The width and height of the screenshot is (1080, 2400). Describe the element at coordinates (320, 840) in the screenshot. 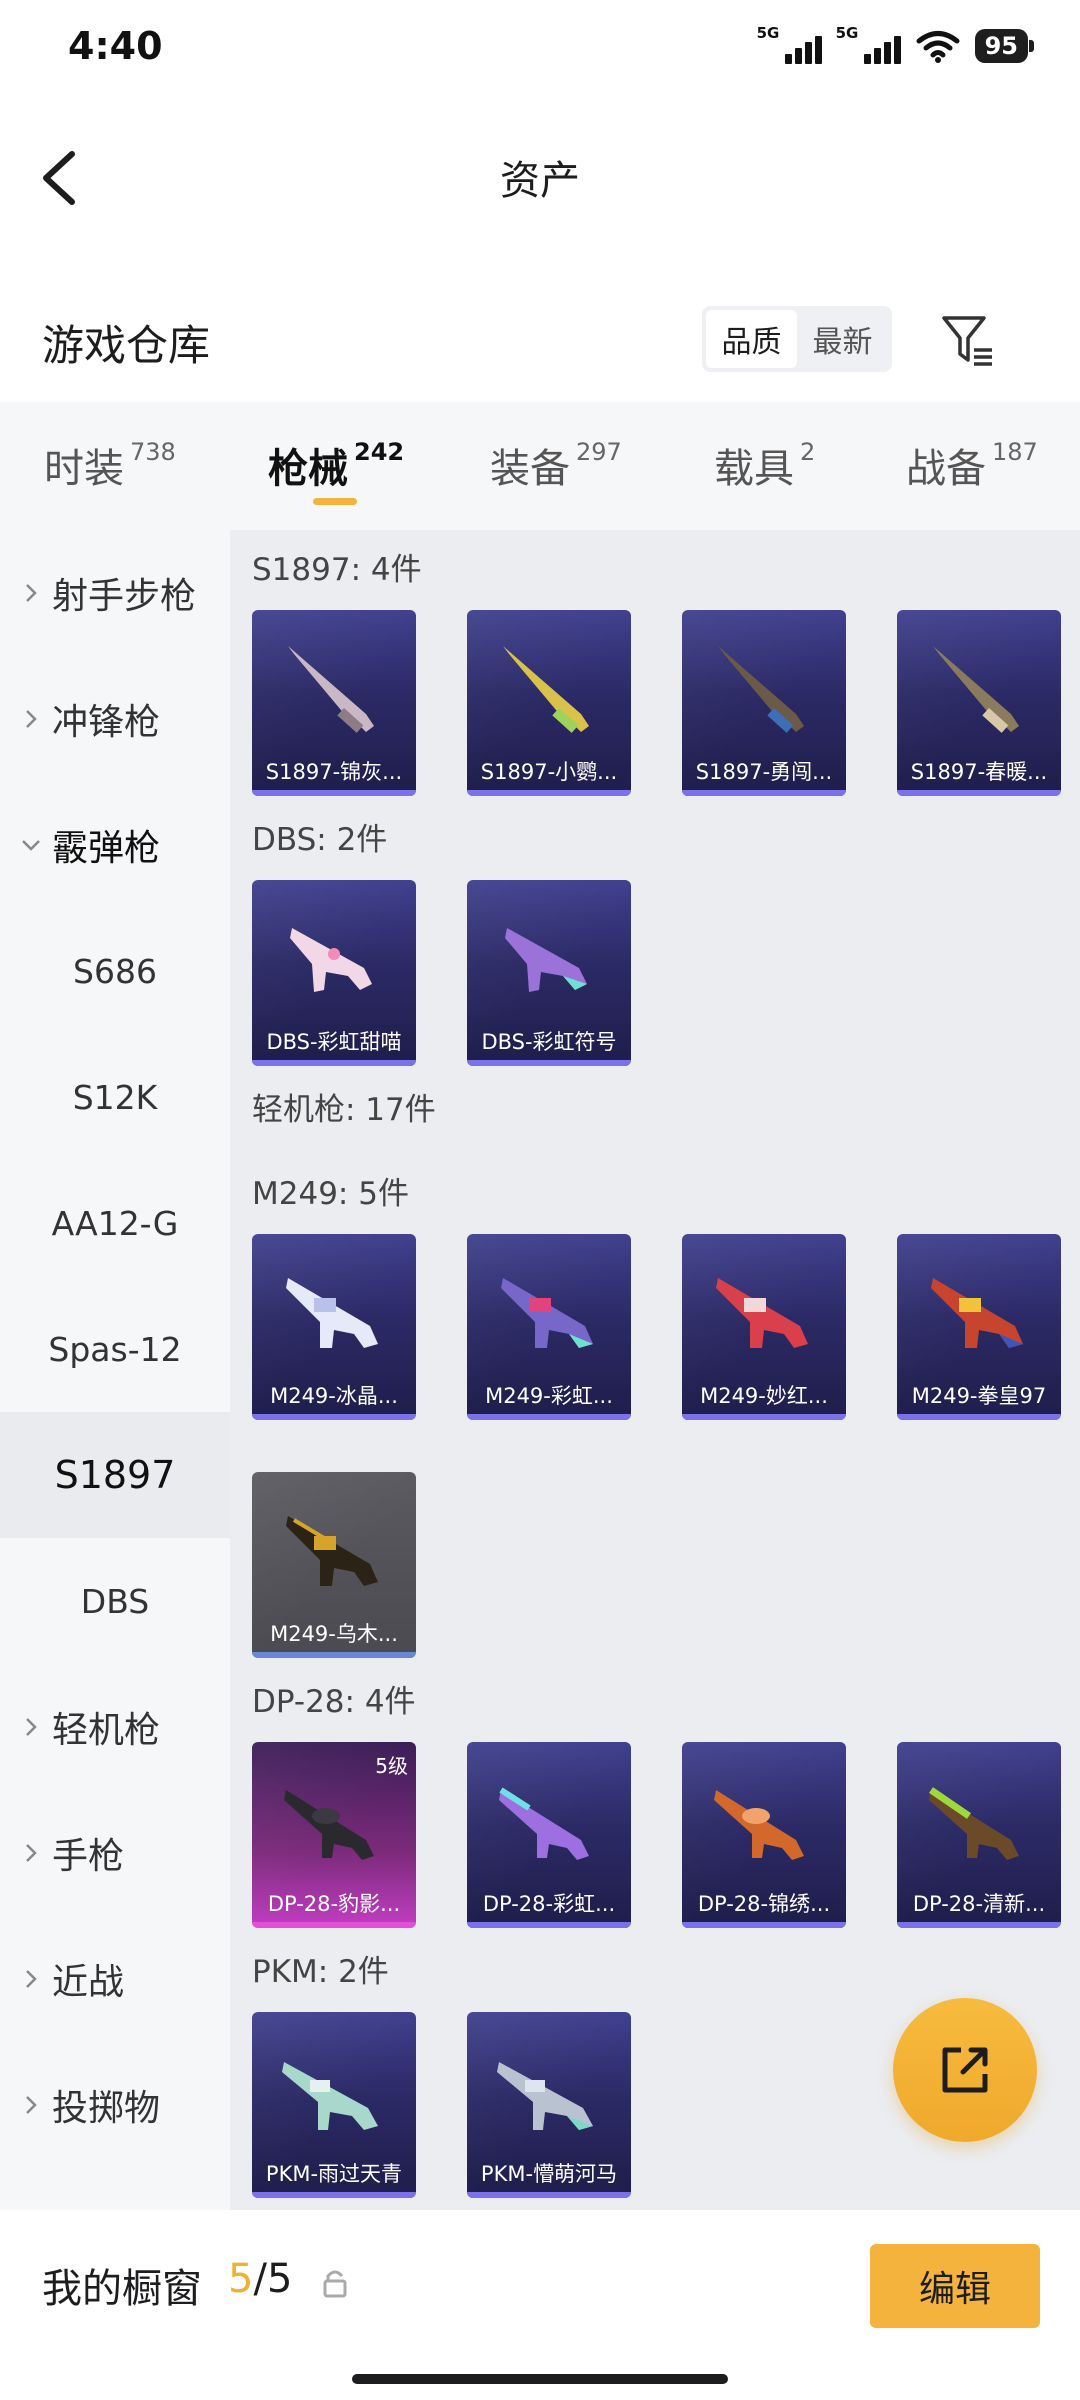

I see `group-header: DBS: 2件` at that location.